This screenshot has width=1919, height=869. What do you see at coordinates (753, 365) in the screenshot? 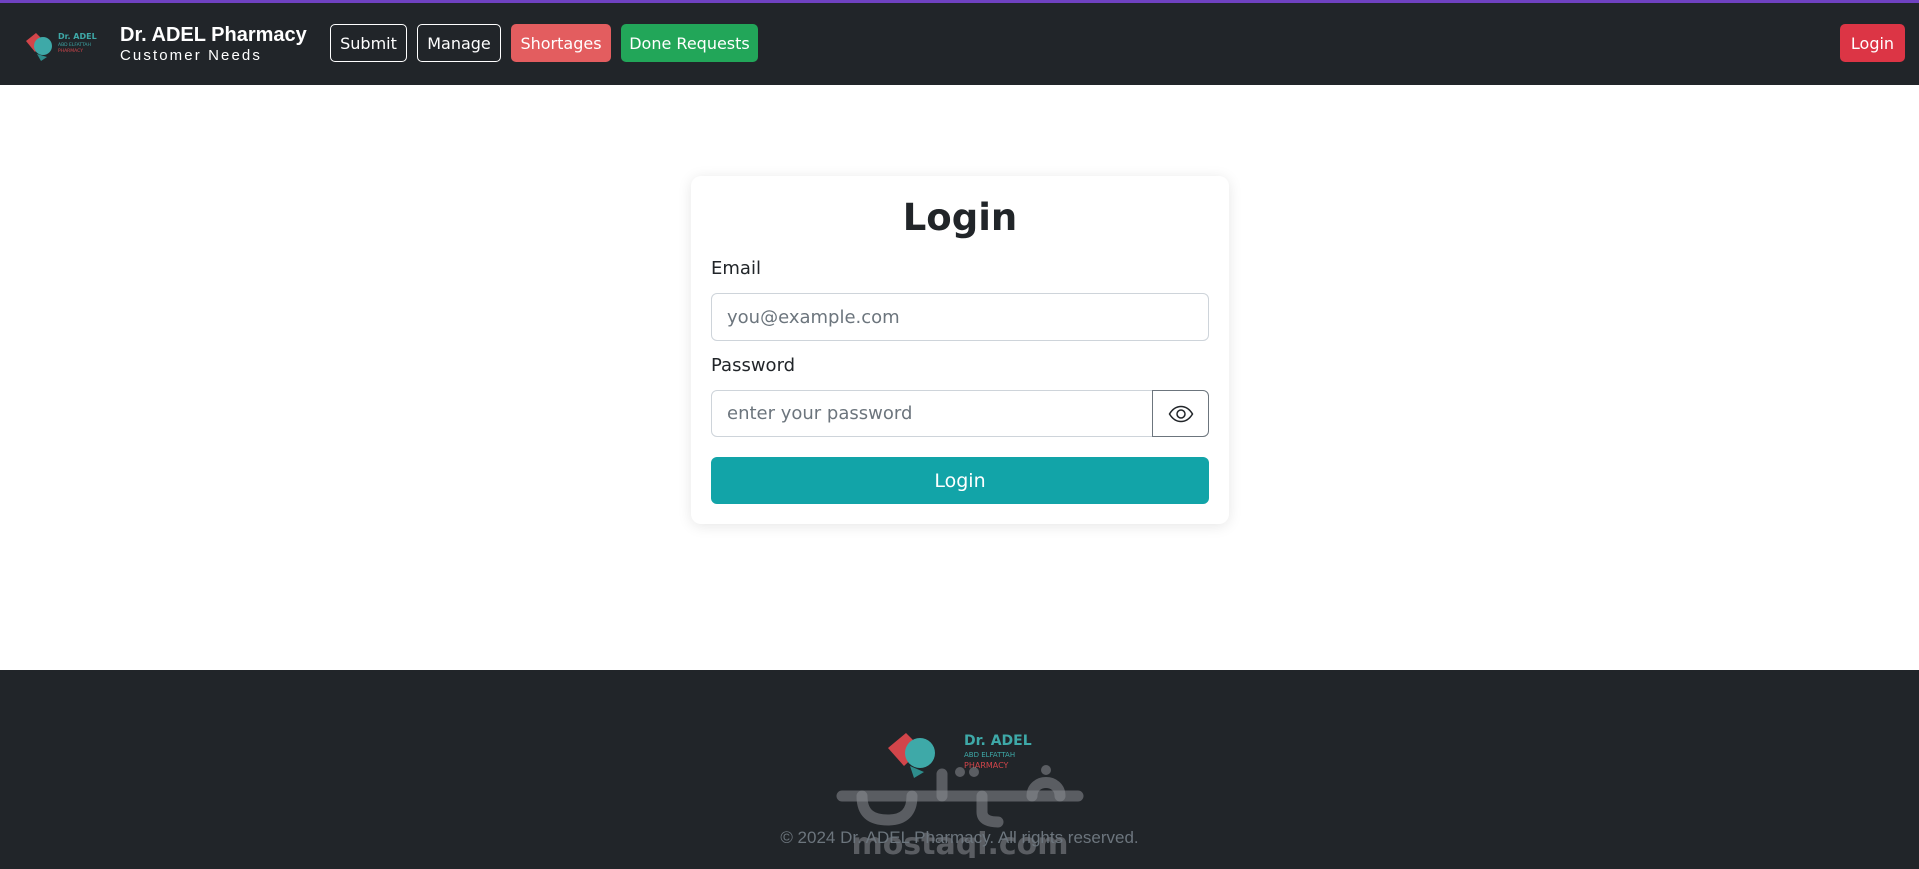
I see `password-label: Password` at bounding box center [753, 365].